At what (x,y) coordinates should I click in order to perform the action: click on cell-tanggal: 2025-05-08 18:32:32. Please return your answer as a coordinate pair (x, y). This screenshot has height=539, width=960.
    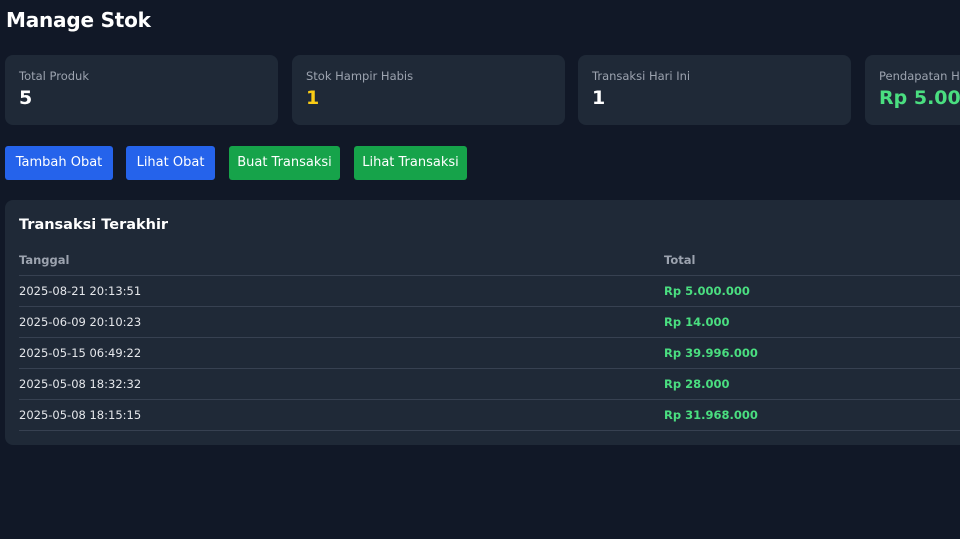
    Looking at the image, I should click on (341, 384).